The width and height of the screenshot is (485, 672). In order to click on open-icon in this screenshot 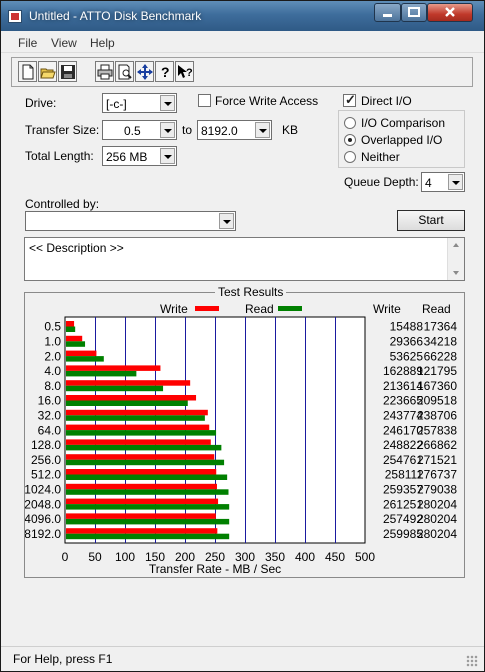, I will do `click(48, 73)`.